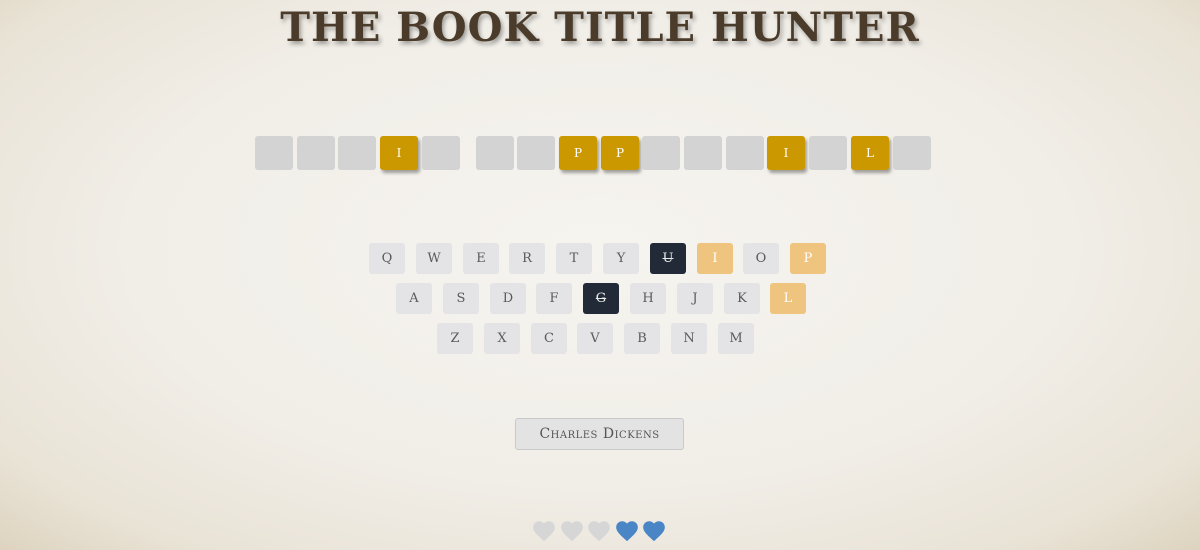 The width and height of the screenshot is (1200, 550). I want to click on key-c: C, so click(549, 338).